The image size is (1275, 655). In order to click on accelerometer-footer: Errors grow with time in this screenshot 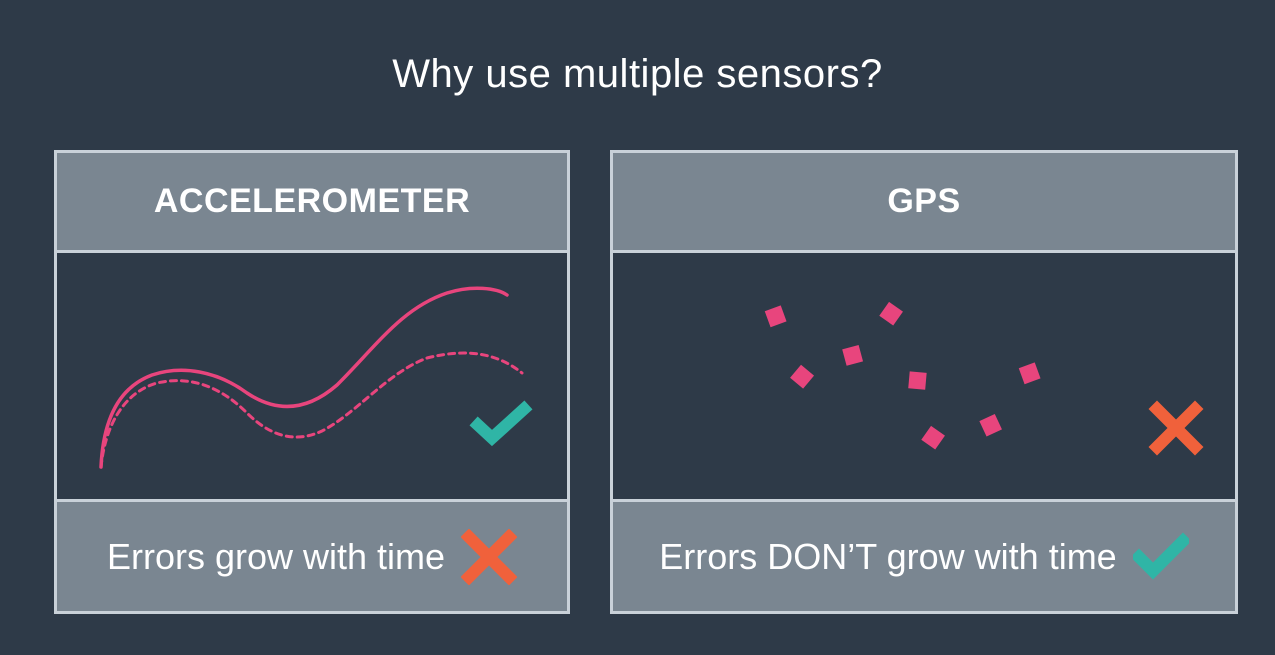, I will do `click(312, 556)`.